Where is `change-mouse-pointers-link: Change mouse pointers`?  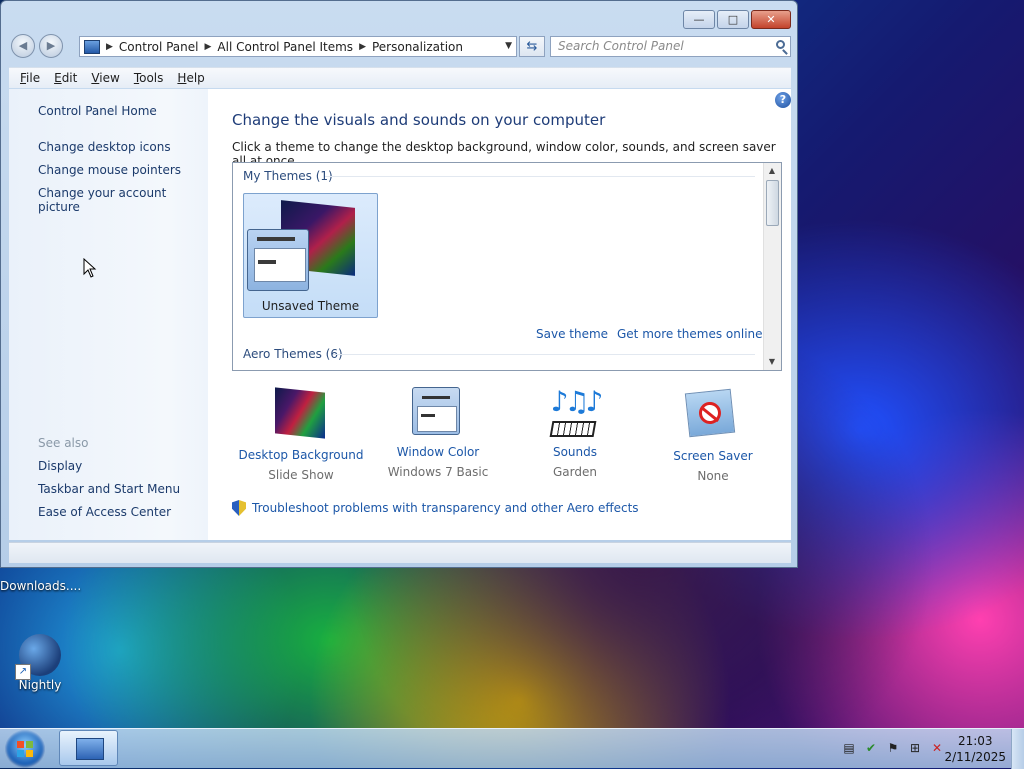
change-mouse-pointers-link: Change mouse pointers is located at coordinates (109, 170).